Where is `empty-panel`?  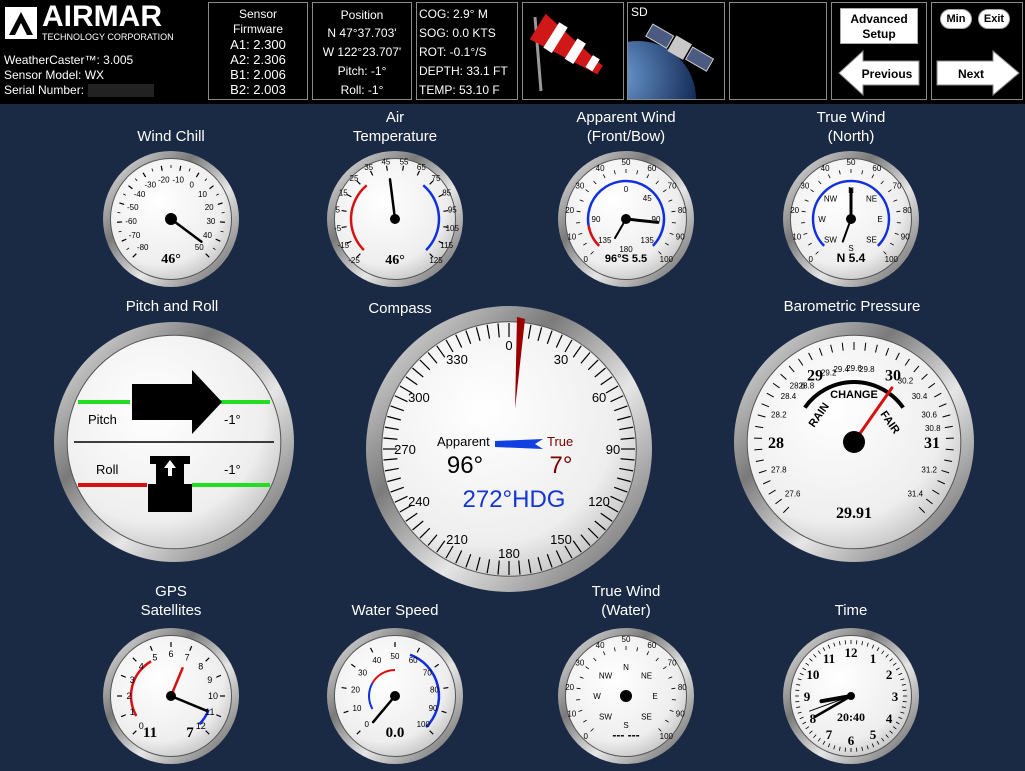 empty-panel is located at coordinates (778, 51).